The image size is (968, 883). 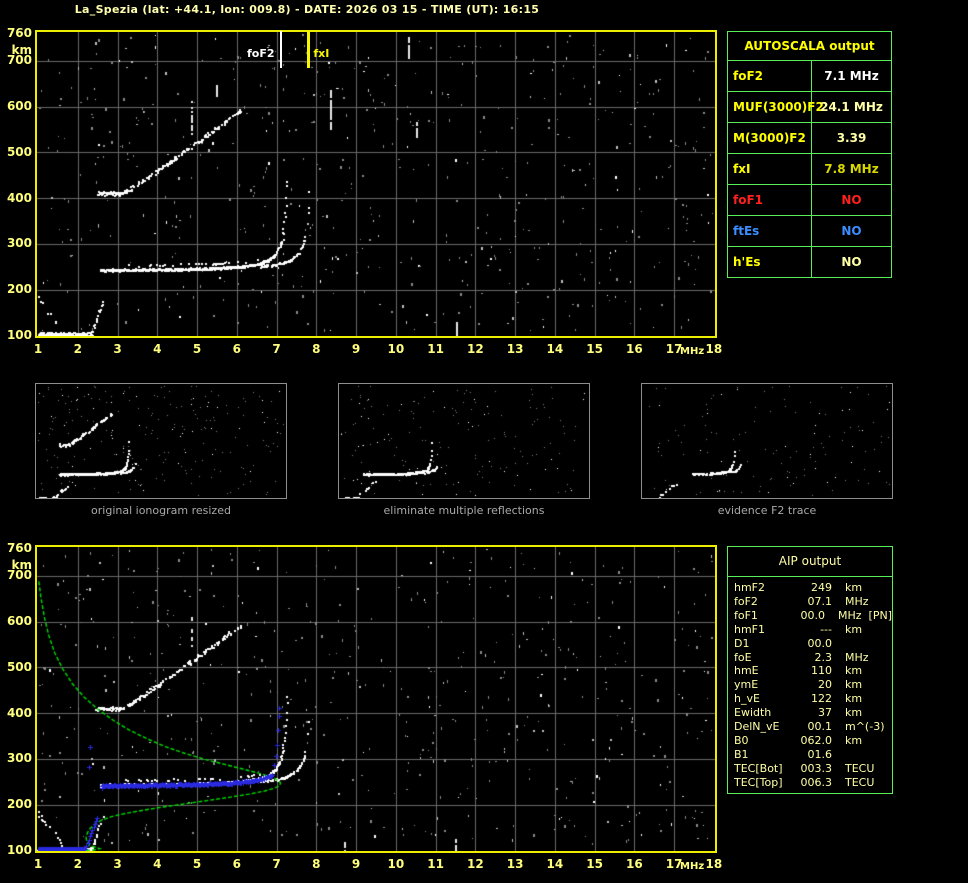 What do you see at coordinates (820, 643) in the screenshot?
I see `parameter-value: 00.0` at bounding box center [820, 643].